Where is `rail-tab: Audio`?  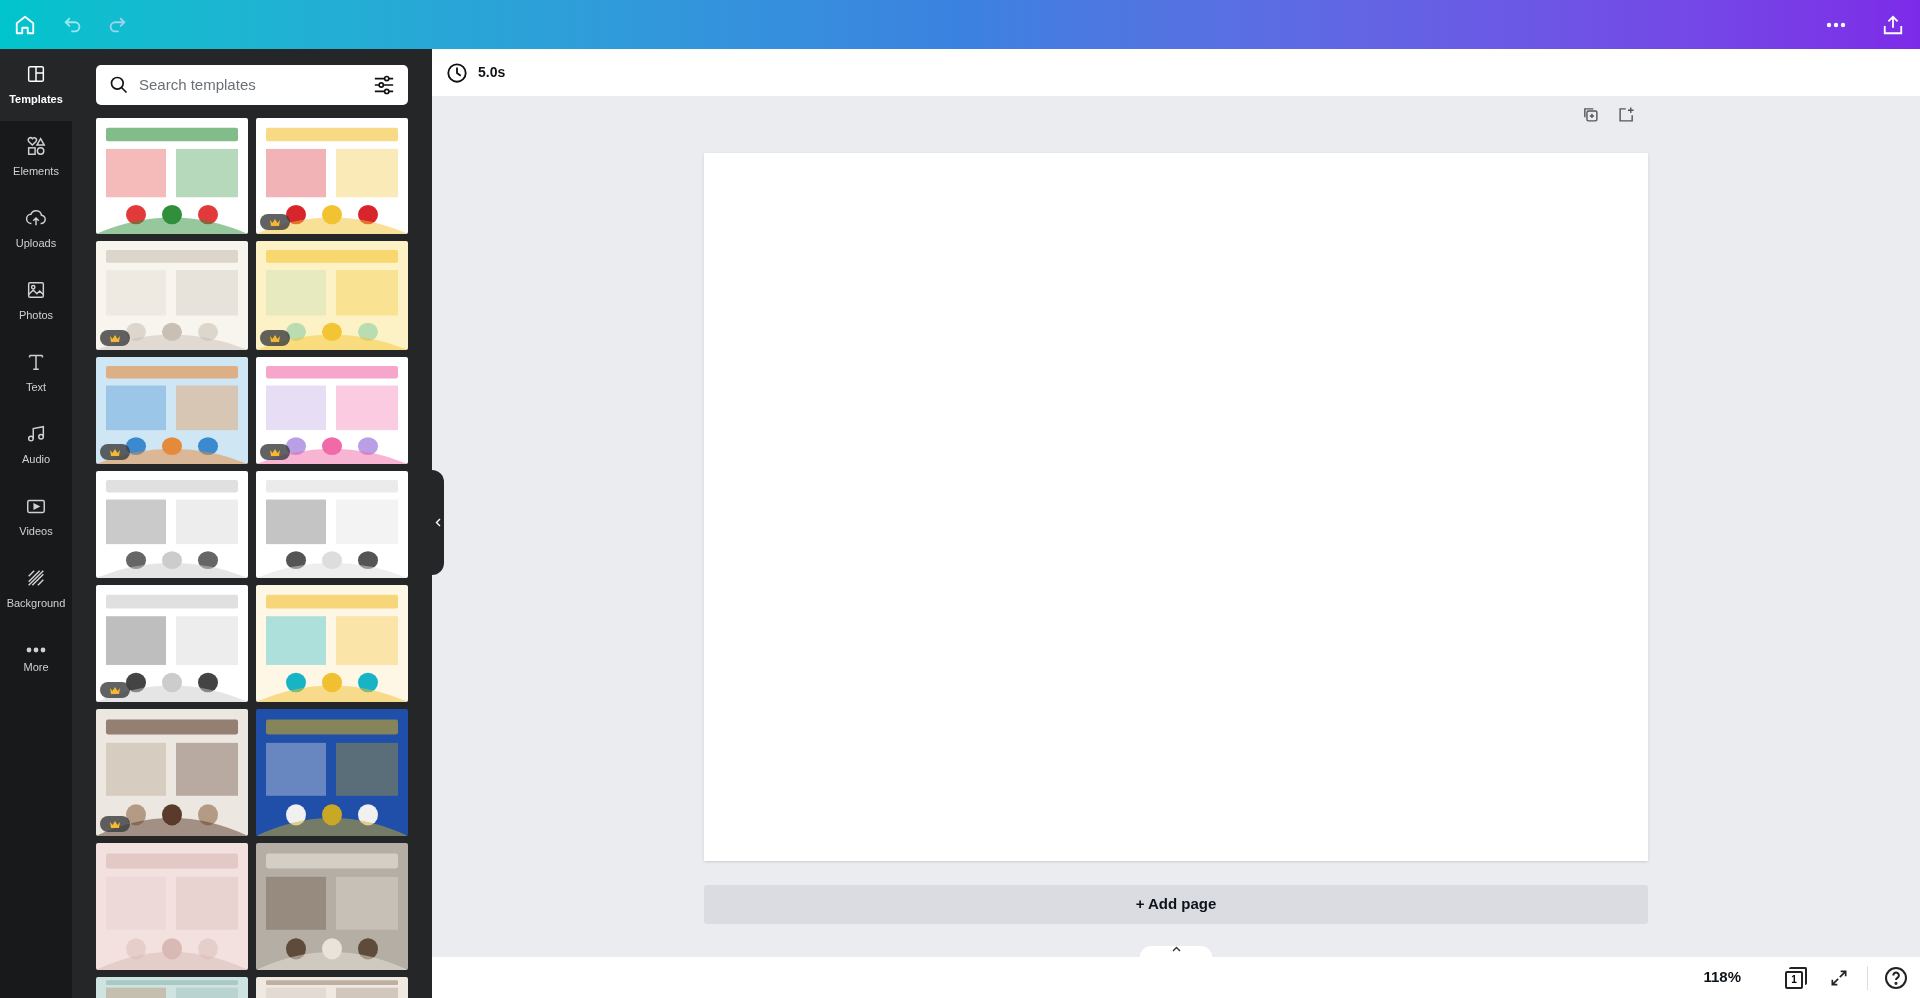
rail-tab: Audio is located at coordinates (36, 445).